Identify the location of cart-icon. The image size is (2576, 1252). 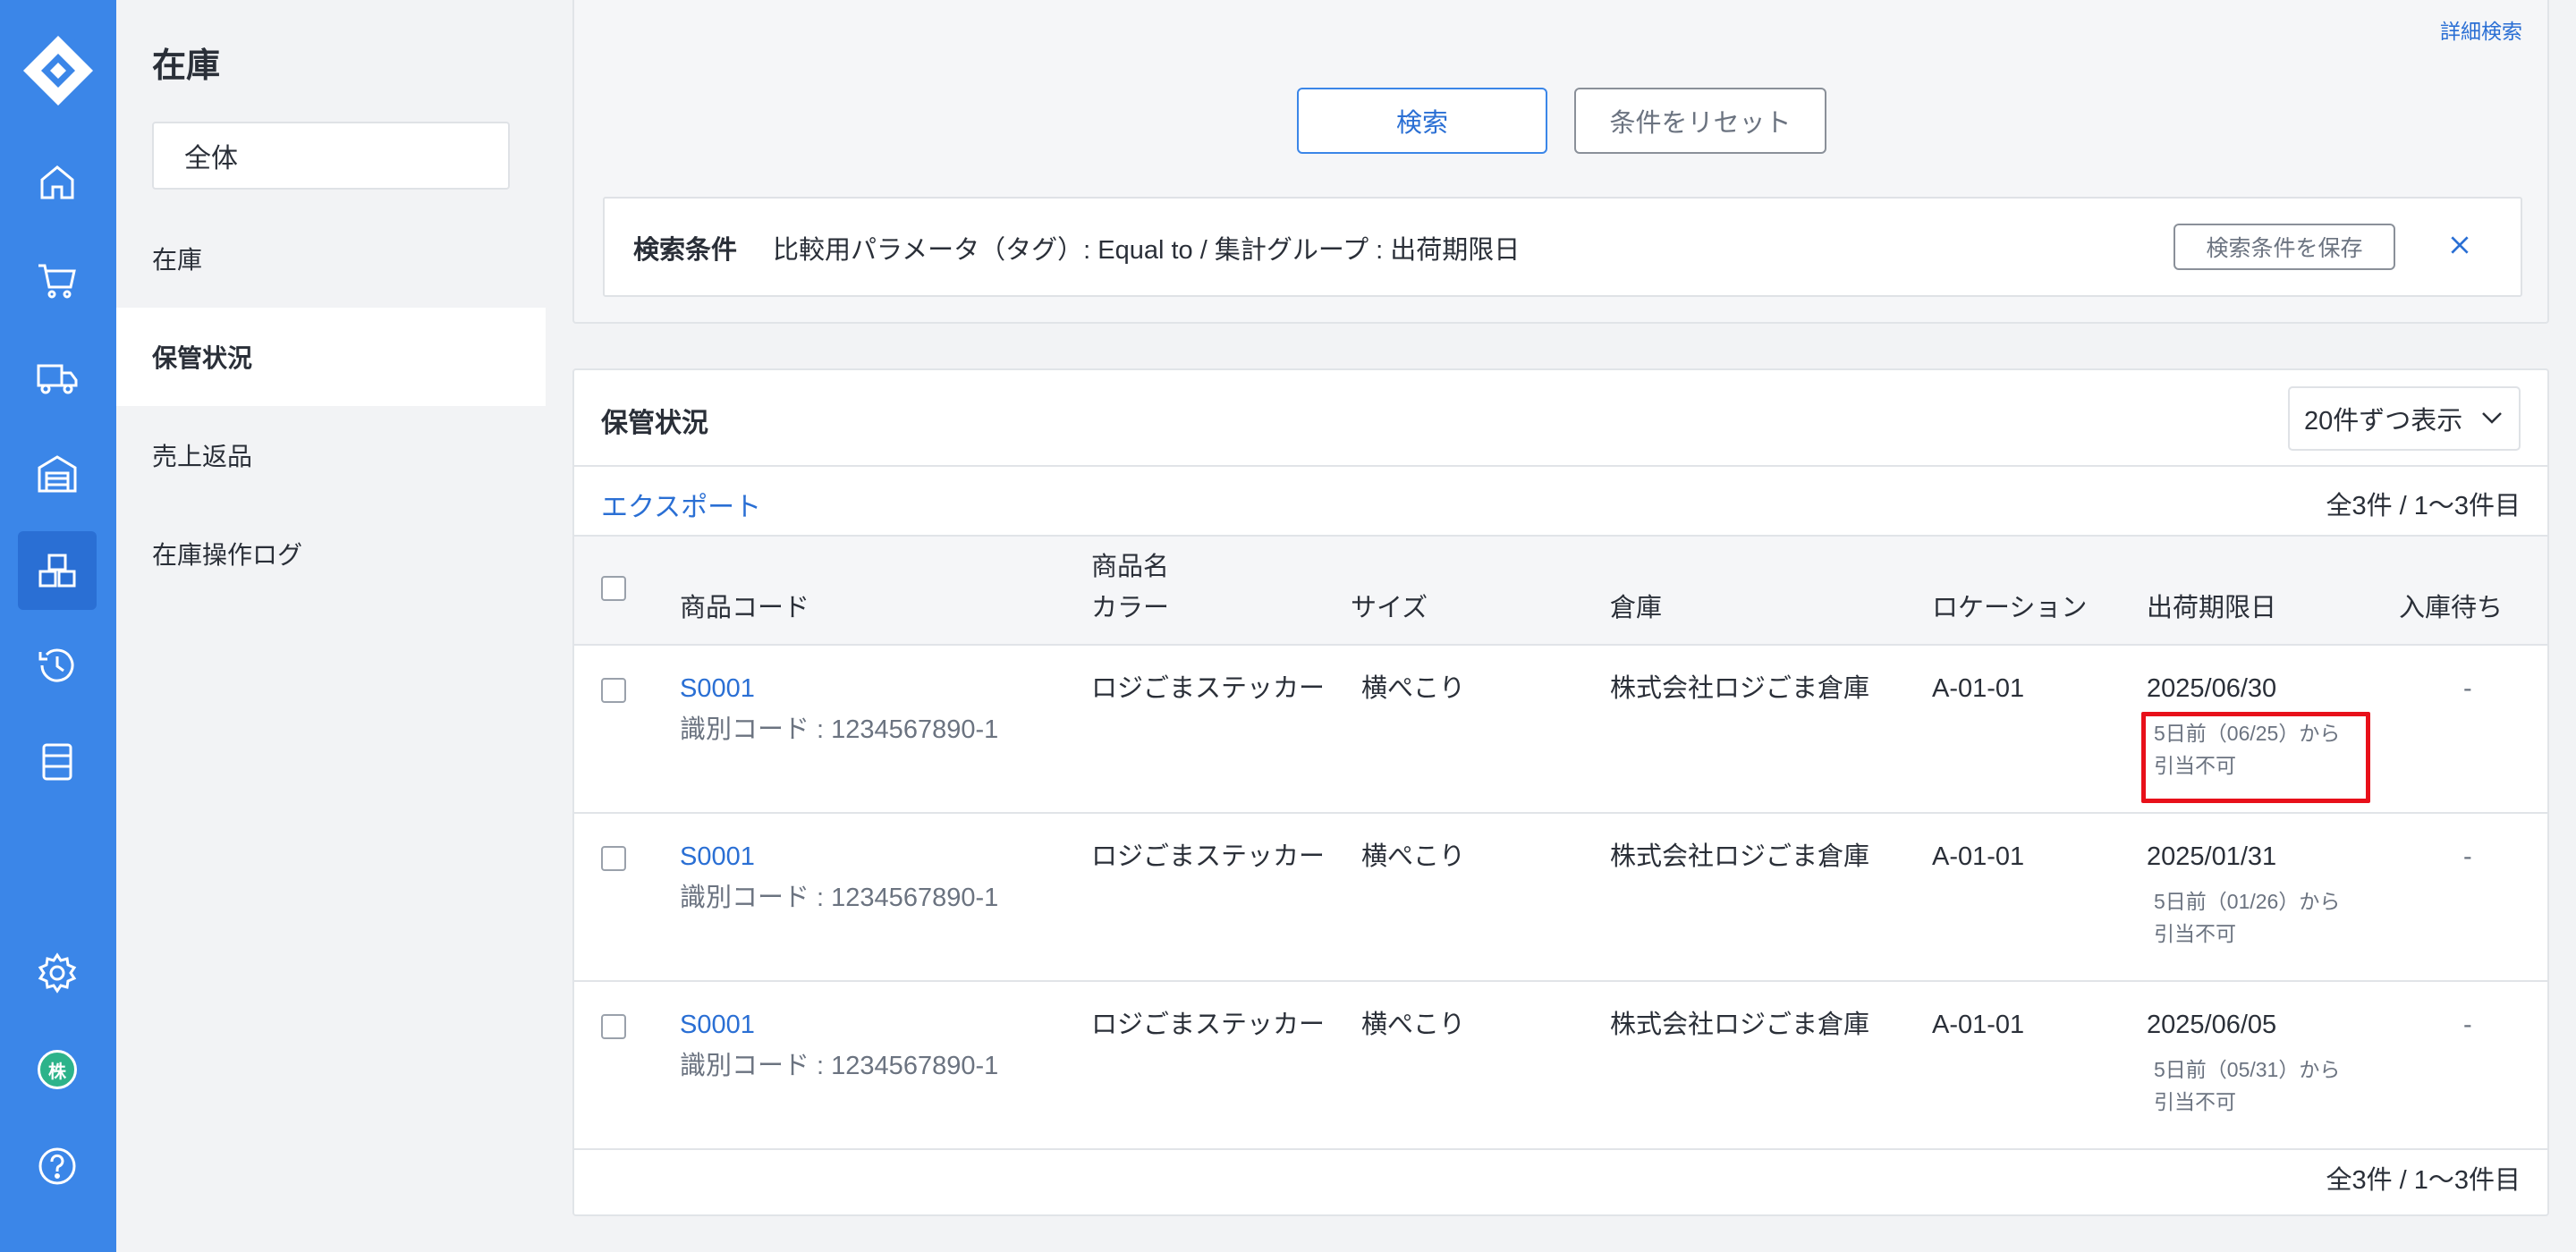
(57, 280).